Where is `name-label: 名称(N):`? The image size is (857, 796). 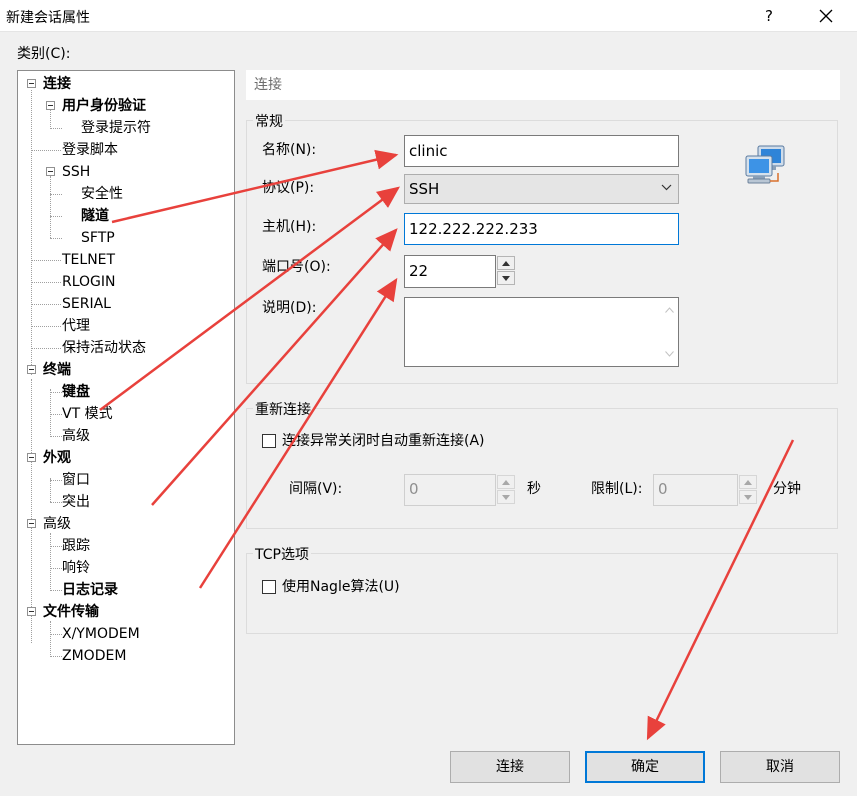
name-label: 名称(N): is located at coordinates (289, 150).